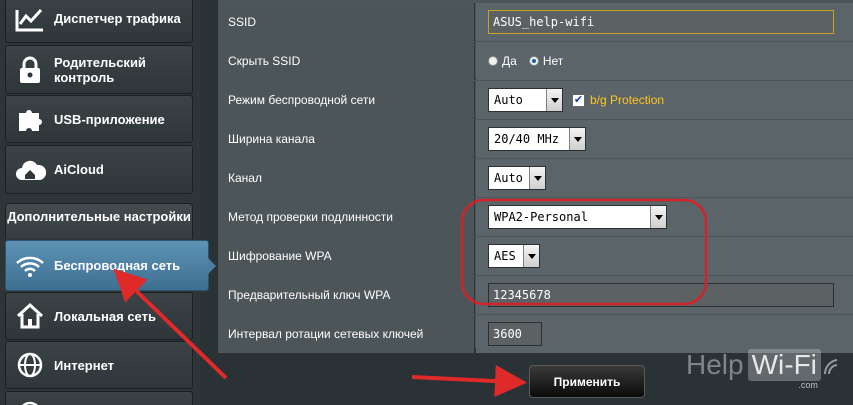 The width and height of the screenshot is (853, 405). I want to click on row-ssid: SSID ASUS_help-wifi, so click(535, 22).